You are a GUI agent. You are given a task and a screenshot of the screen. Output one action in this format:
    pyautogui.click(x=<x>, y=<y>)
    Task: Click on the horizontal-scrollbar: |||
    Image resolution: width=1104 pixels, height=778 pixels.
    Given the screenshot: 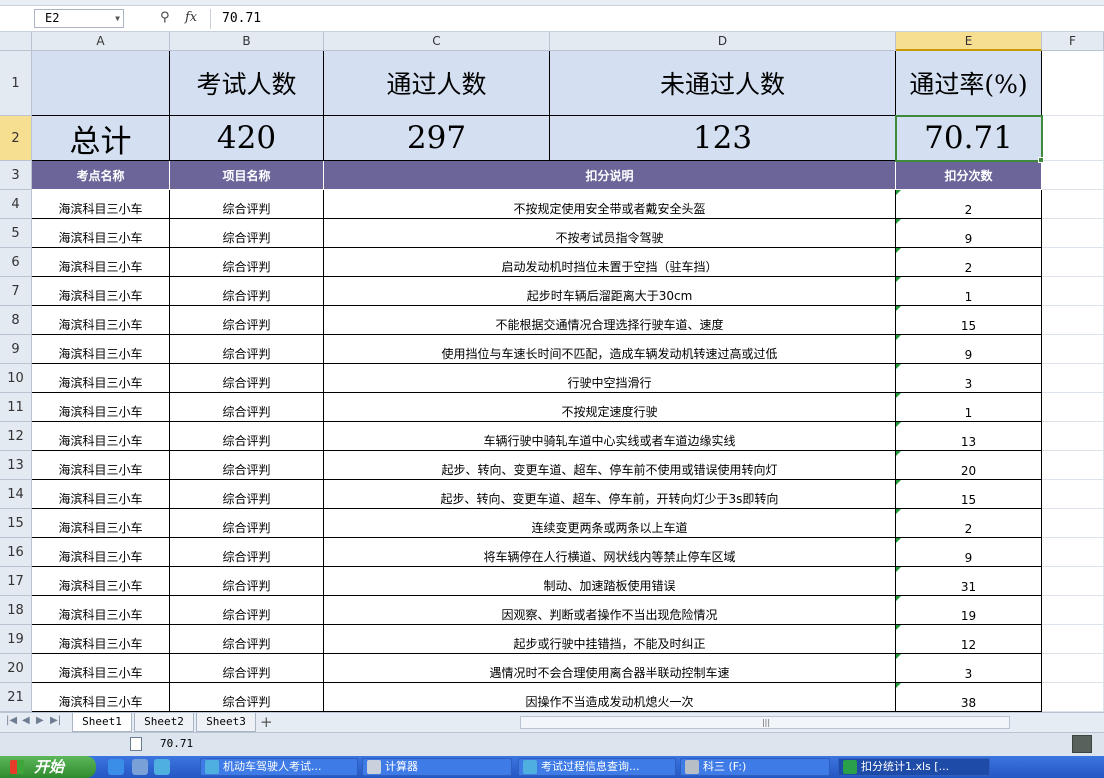 What is the action you would take?
    pyautogui.click(x=765, y=722)
    